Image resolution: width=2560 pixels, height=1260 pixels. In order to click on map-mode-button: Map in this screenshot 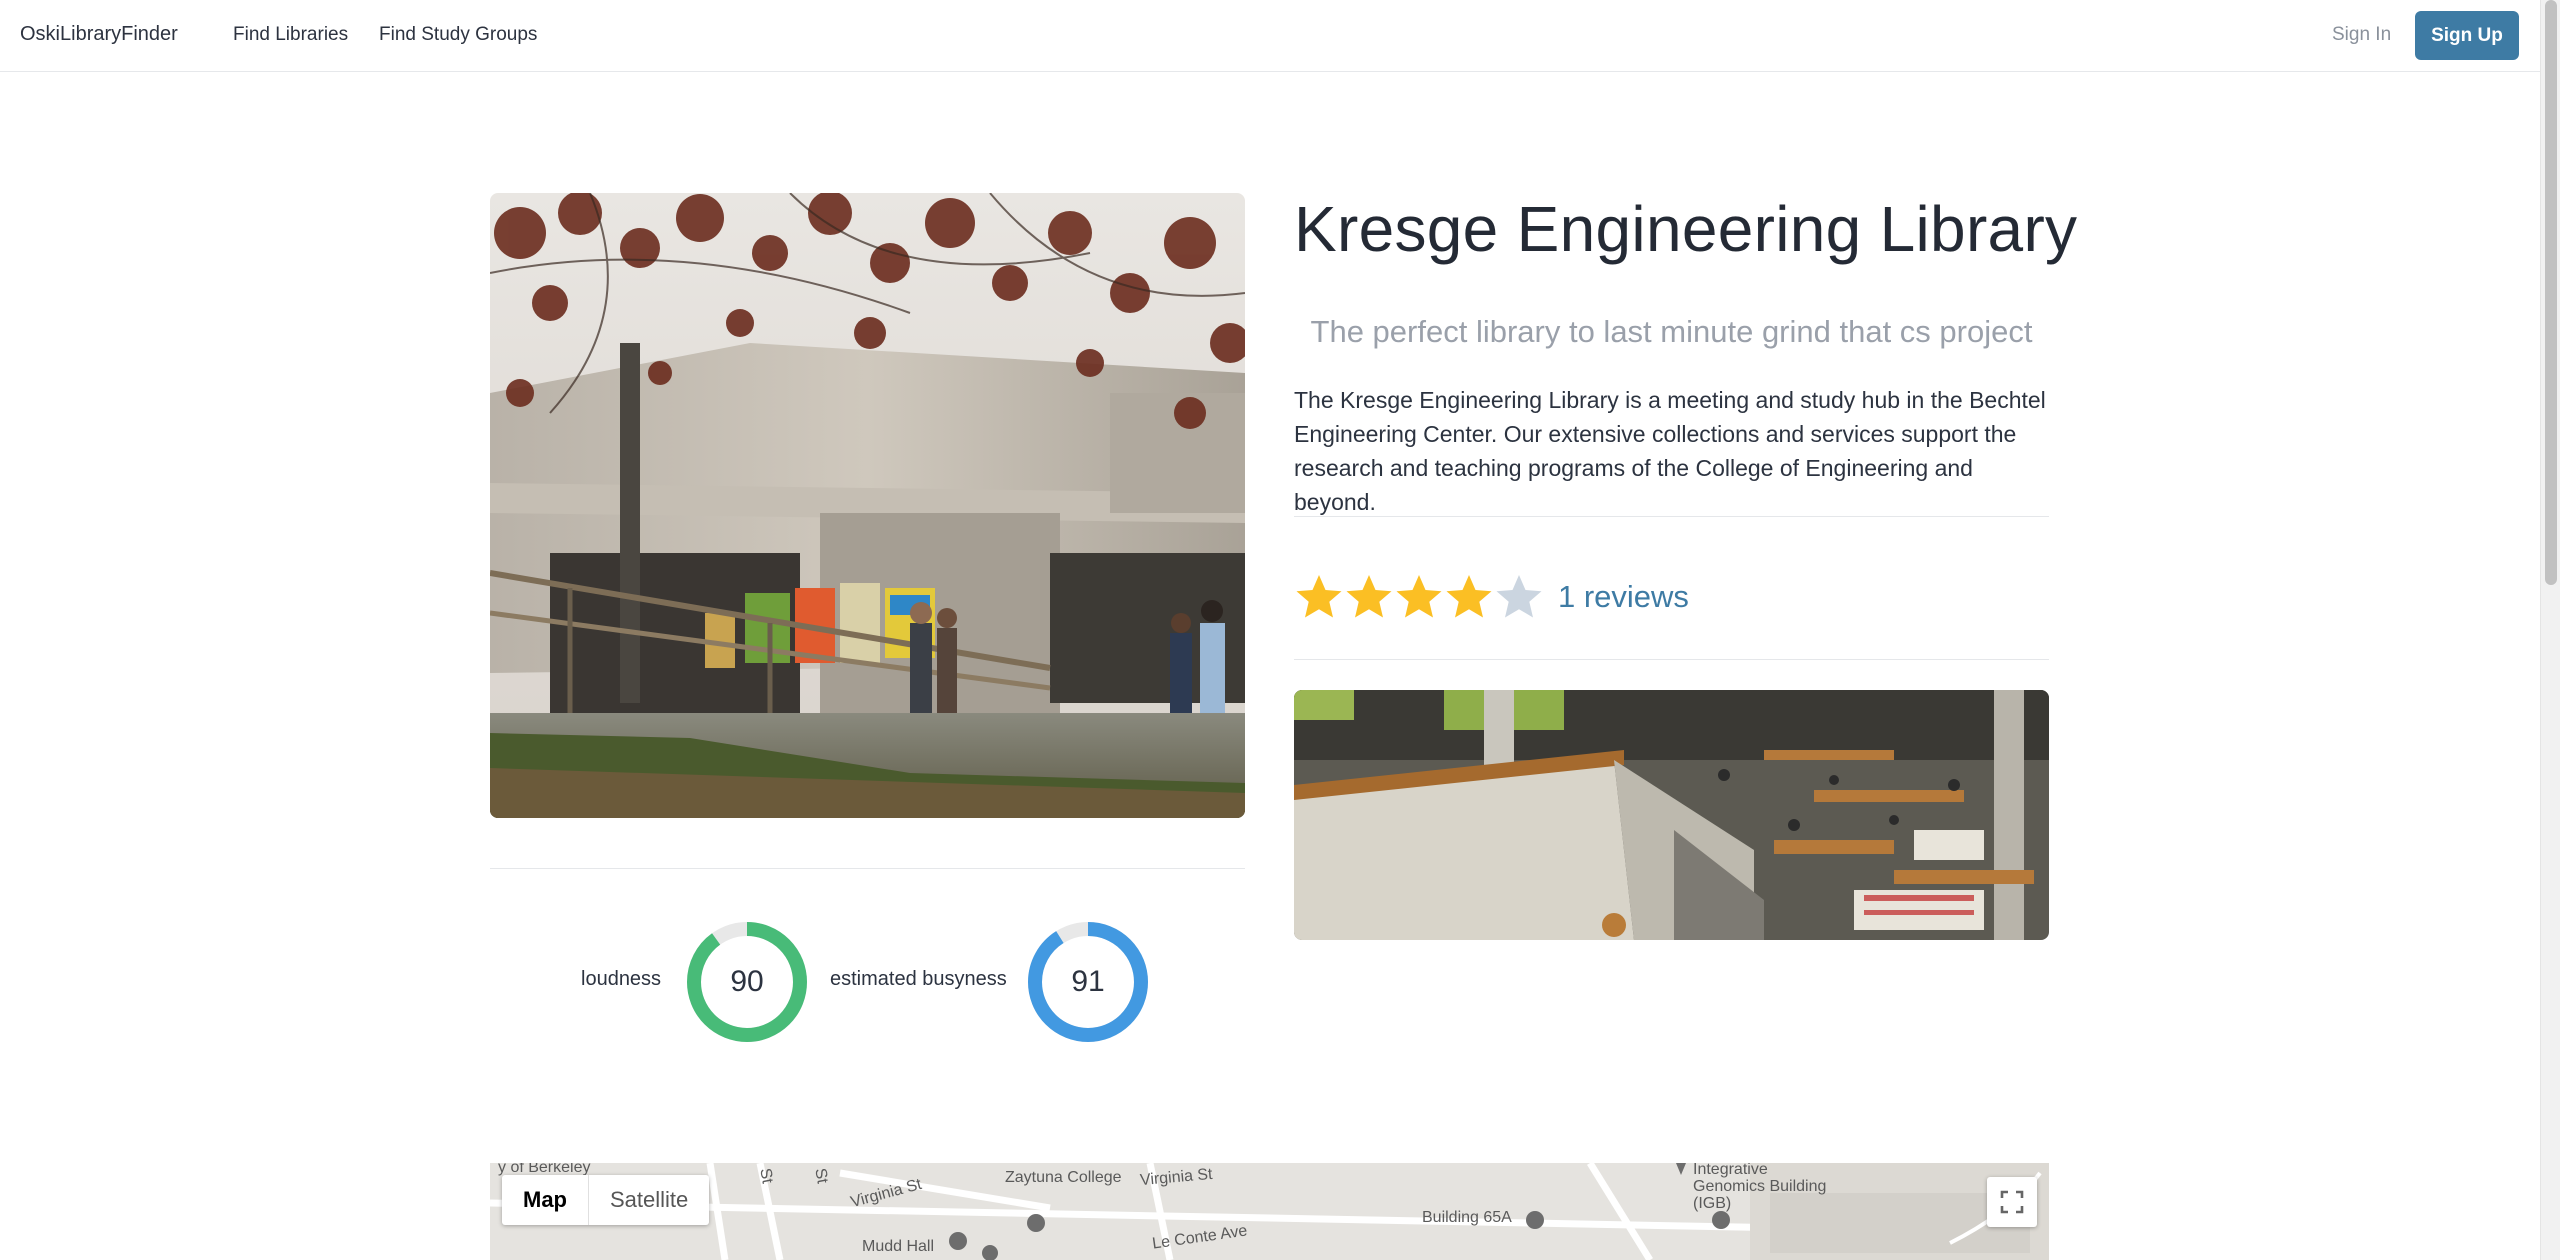, I will do `click(545, 1200)`.